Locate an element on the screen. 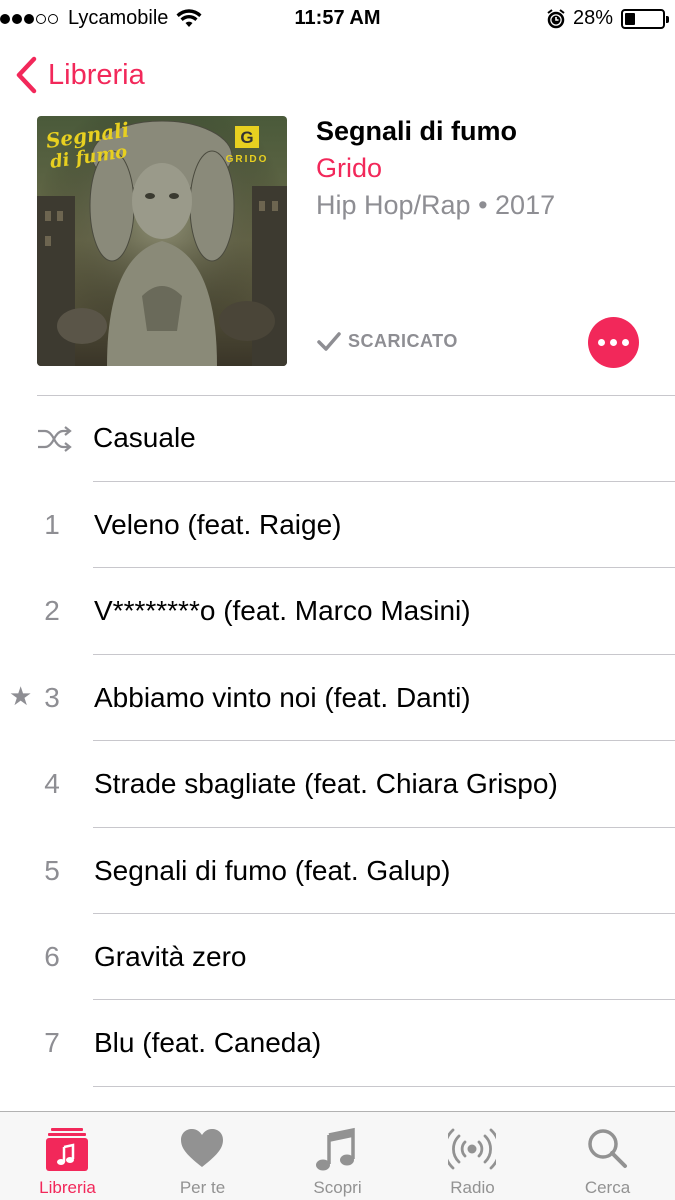 The image size is (675, 1200). track-row: 1 Veleno (feat. Raige) is located at coordinates (337, 525).